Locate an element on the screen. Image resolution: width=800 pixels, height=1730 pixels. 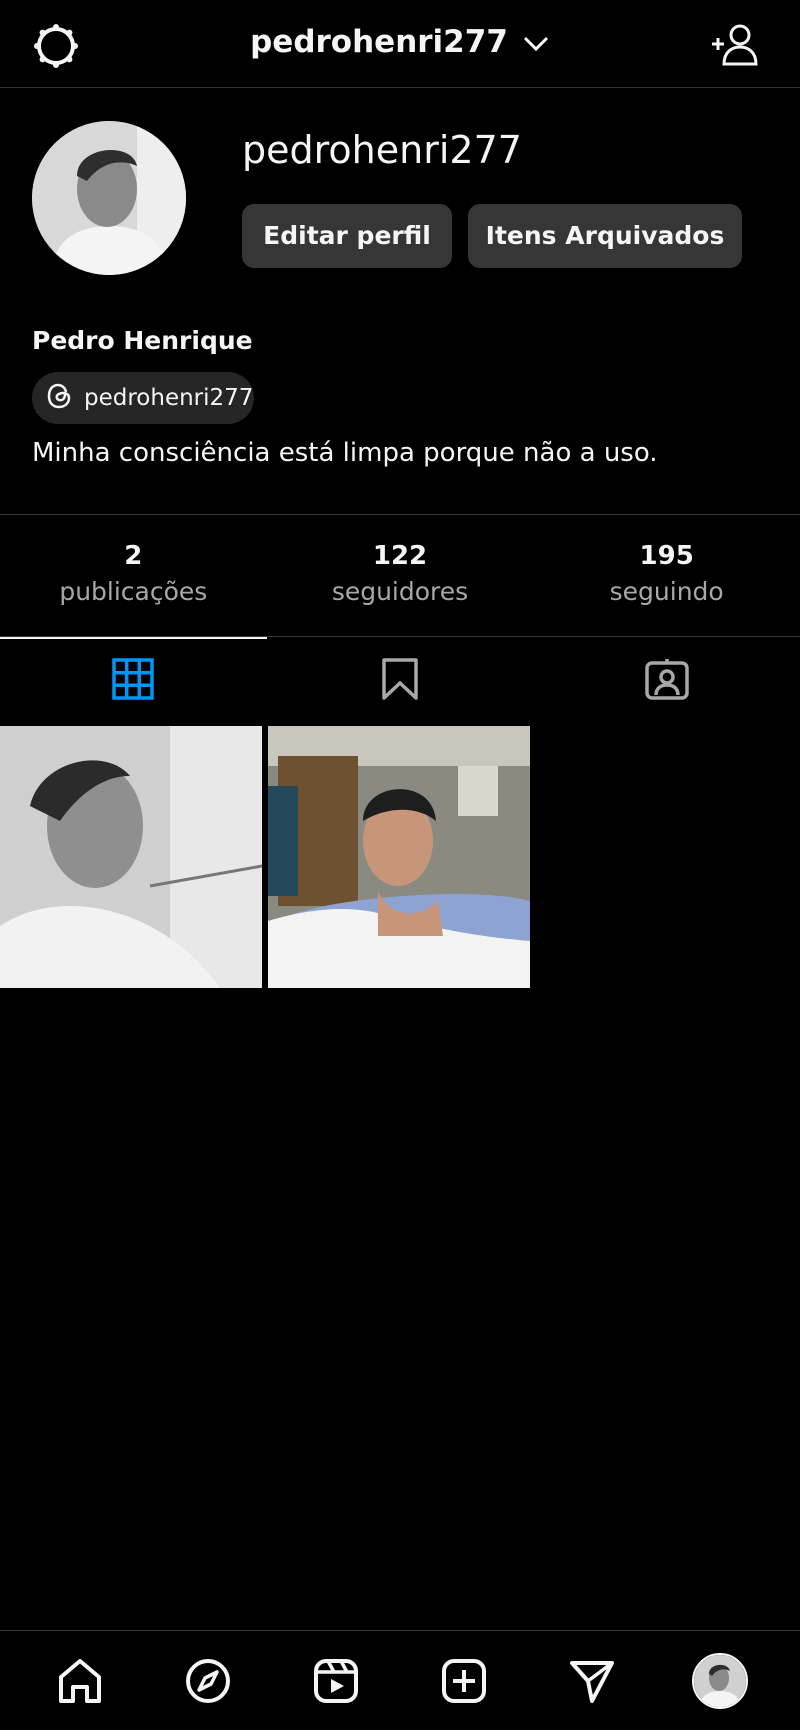
stat-following-label: seguindo is located at coordinates (666, 591).